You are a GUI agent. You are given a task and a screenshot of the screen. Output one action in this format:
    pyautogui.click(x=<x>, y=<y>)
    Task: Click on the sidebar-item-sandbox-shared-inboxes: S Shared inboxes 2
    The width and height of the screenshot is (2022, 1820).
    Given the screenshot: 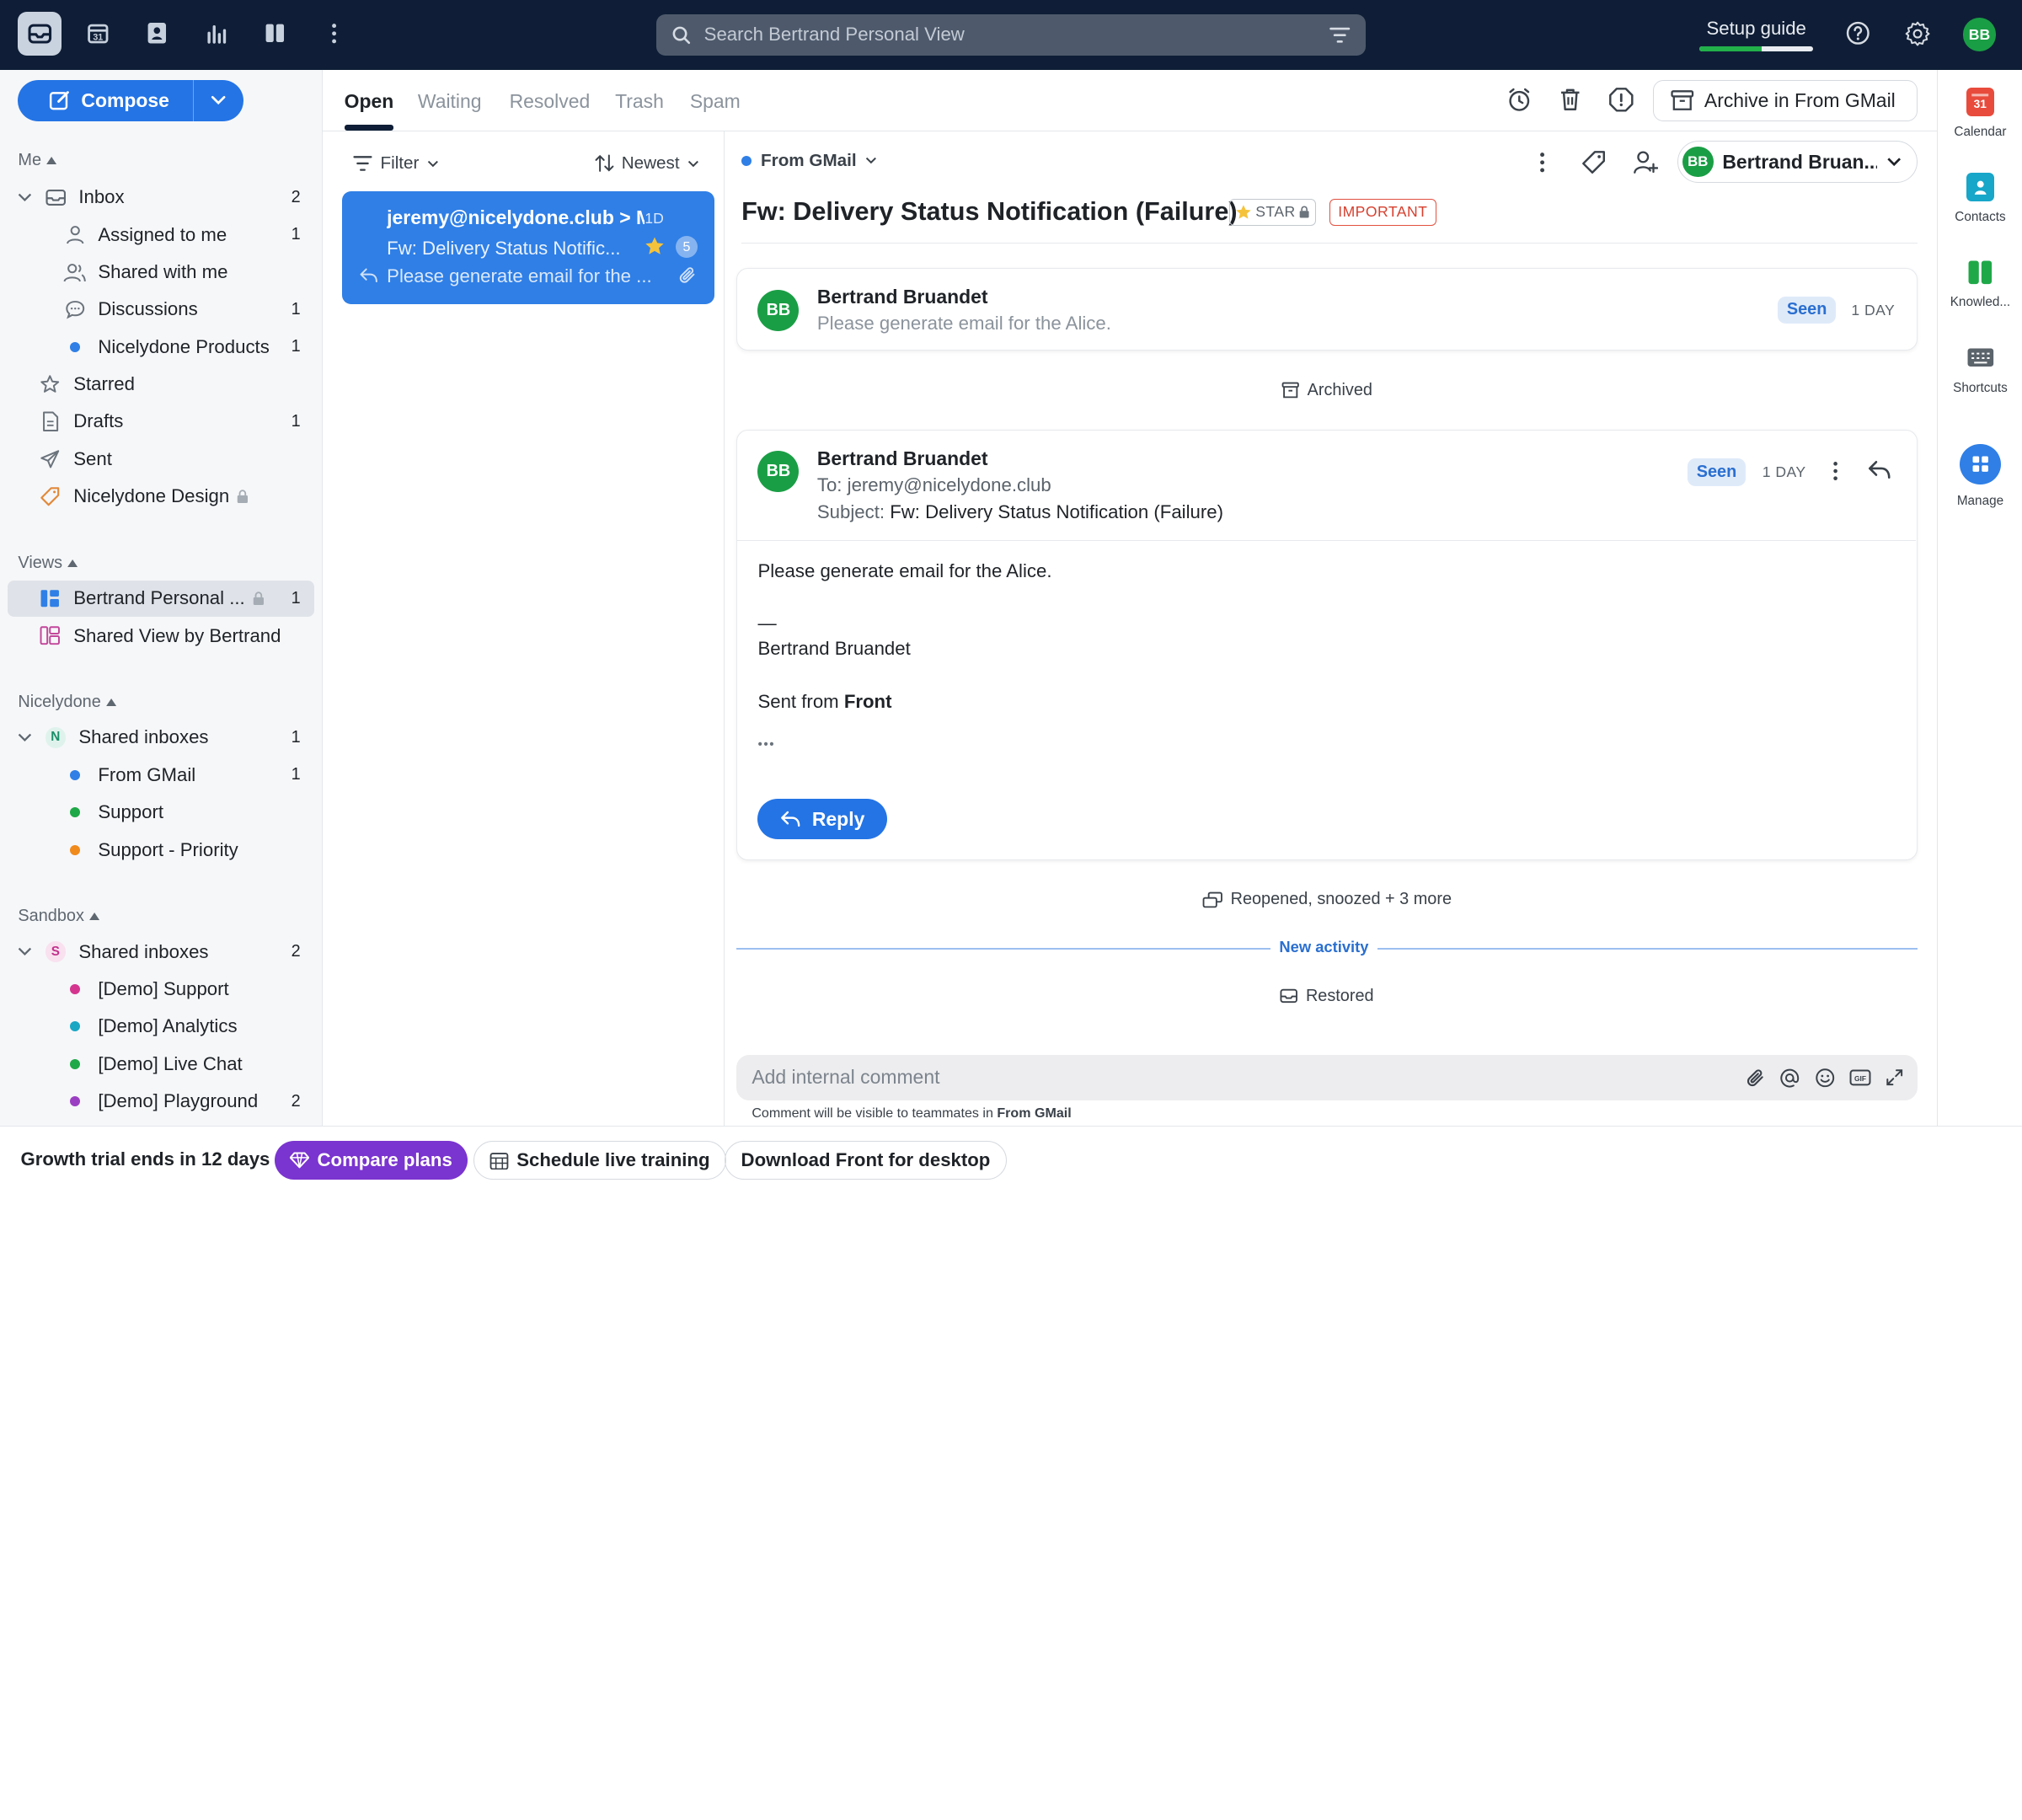 What is the action you would take?
    pyautogui.click(x=161, y=952)
    